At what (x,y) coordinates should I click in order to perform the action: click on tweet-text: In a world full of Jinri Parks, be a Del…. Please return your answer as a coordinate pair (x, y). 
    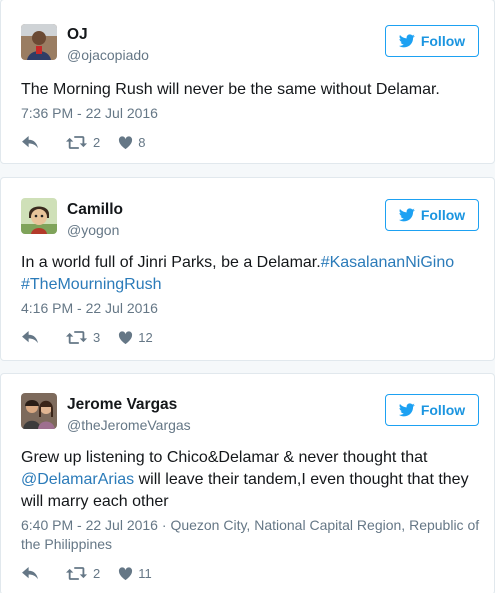
    Looking at the image, I should click on (251, 274).